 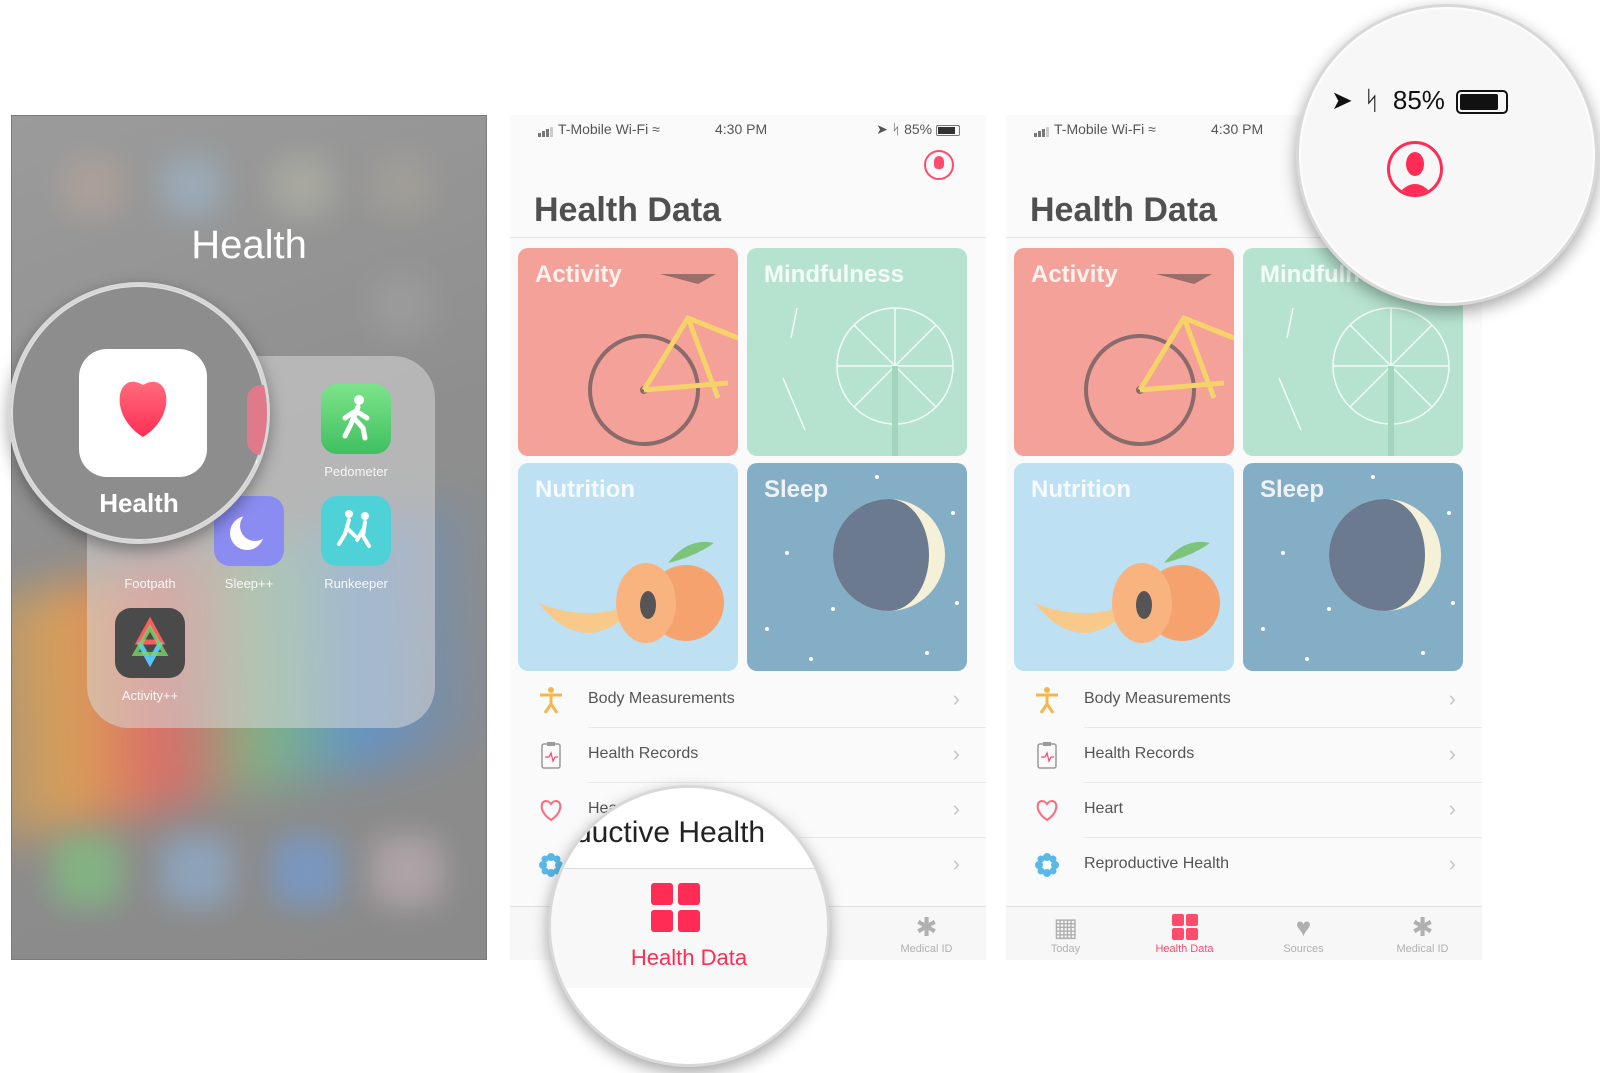 What do you see at coordinates (1081, 489) in the screenshot?
I see `card-title: Nutrition` at bounding box center [1081, 489].